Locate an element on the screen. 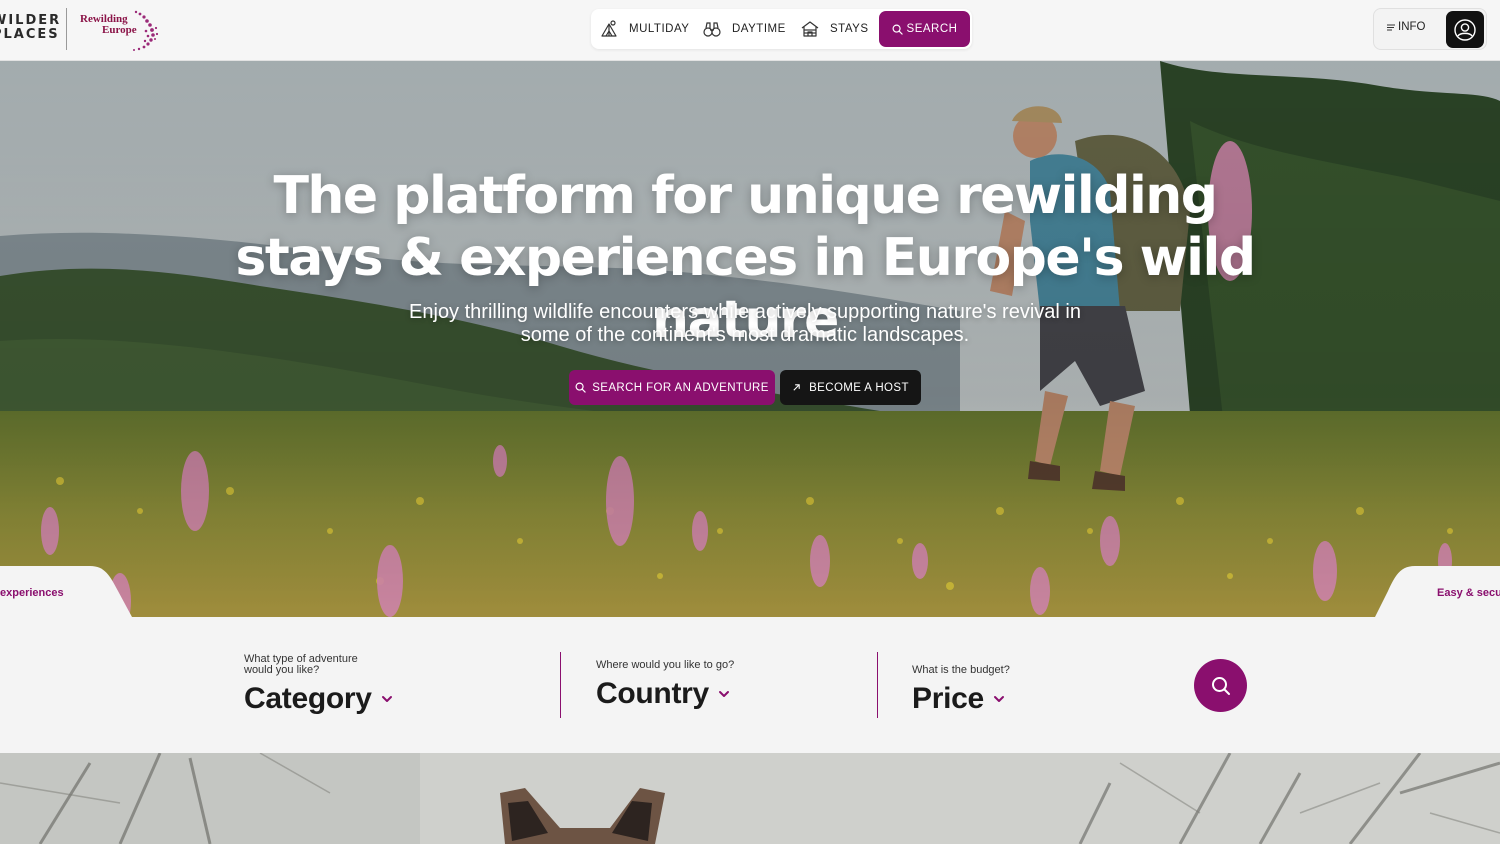 The image size is (1500, 844). price-value: Price is located at coordinates (948, 698).